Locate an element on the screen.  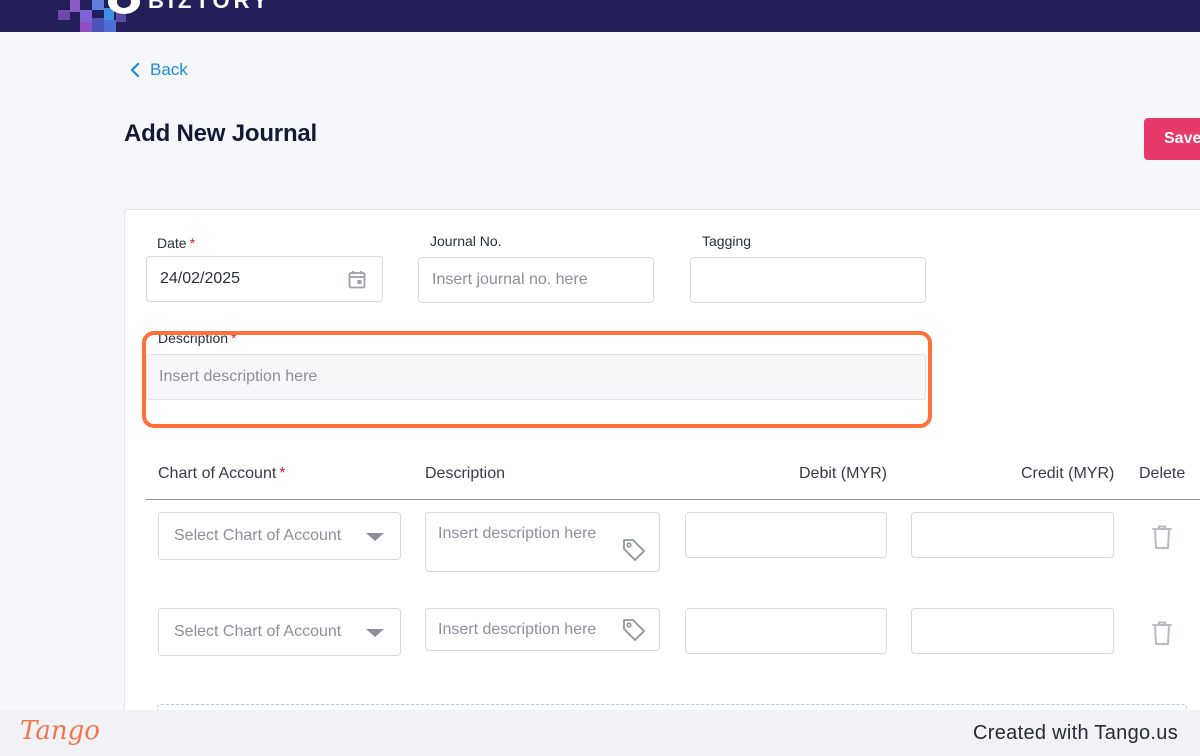
date-label: Date * is located at coordinates (176, 243).